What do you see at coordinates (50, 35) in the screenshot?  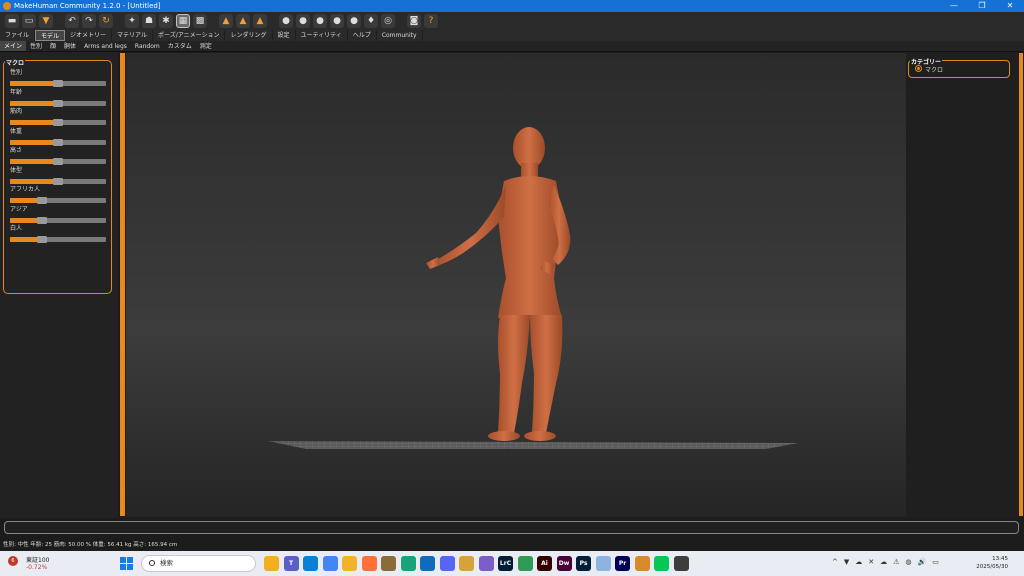 I see `tab-model: モデル` at bounding box center [50, 35].